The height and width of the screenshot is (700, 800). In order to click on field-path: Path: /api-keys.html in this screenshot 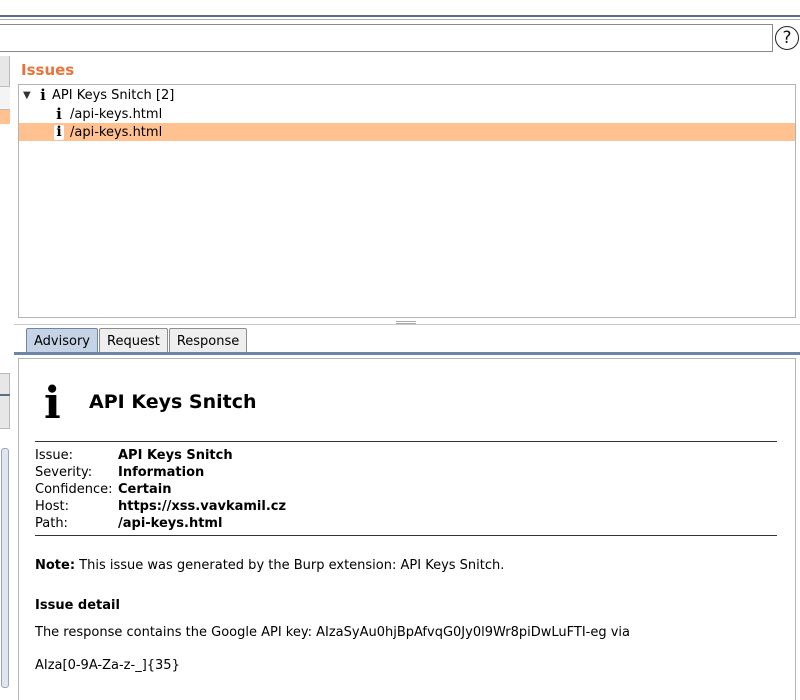, I will do `click(128, 523)`.